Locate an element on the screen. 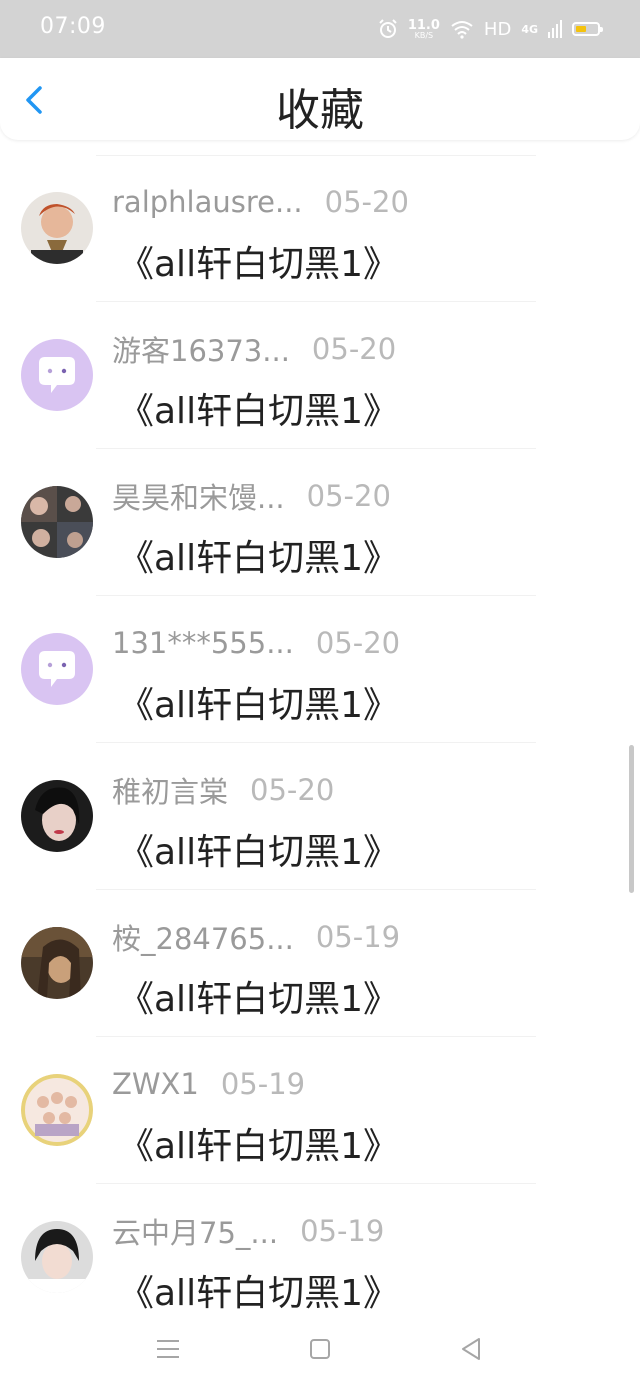 The height and width of the screenshot is (1387, 640). status-time: 07:09 is located at coordinates (73, 26).